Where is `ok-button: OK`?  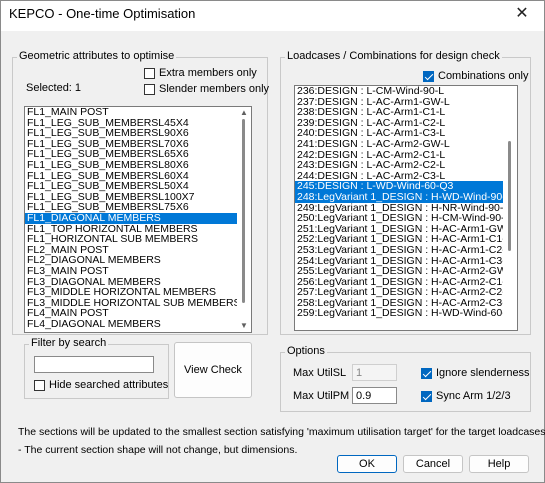
ok-button: OK is located at coordinates (367, 464).